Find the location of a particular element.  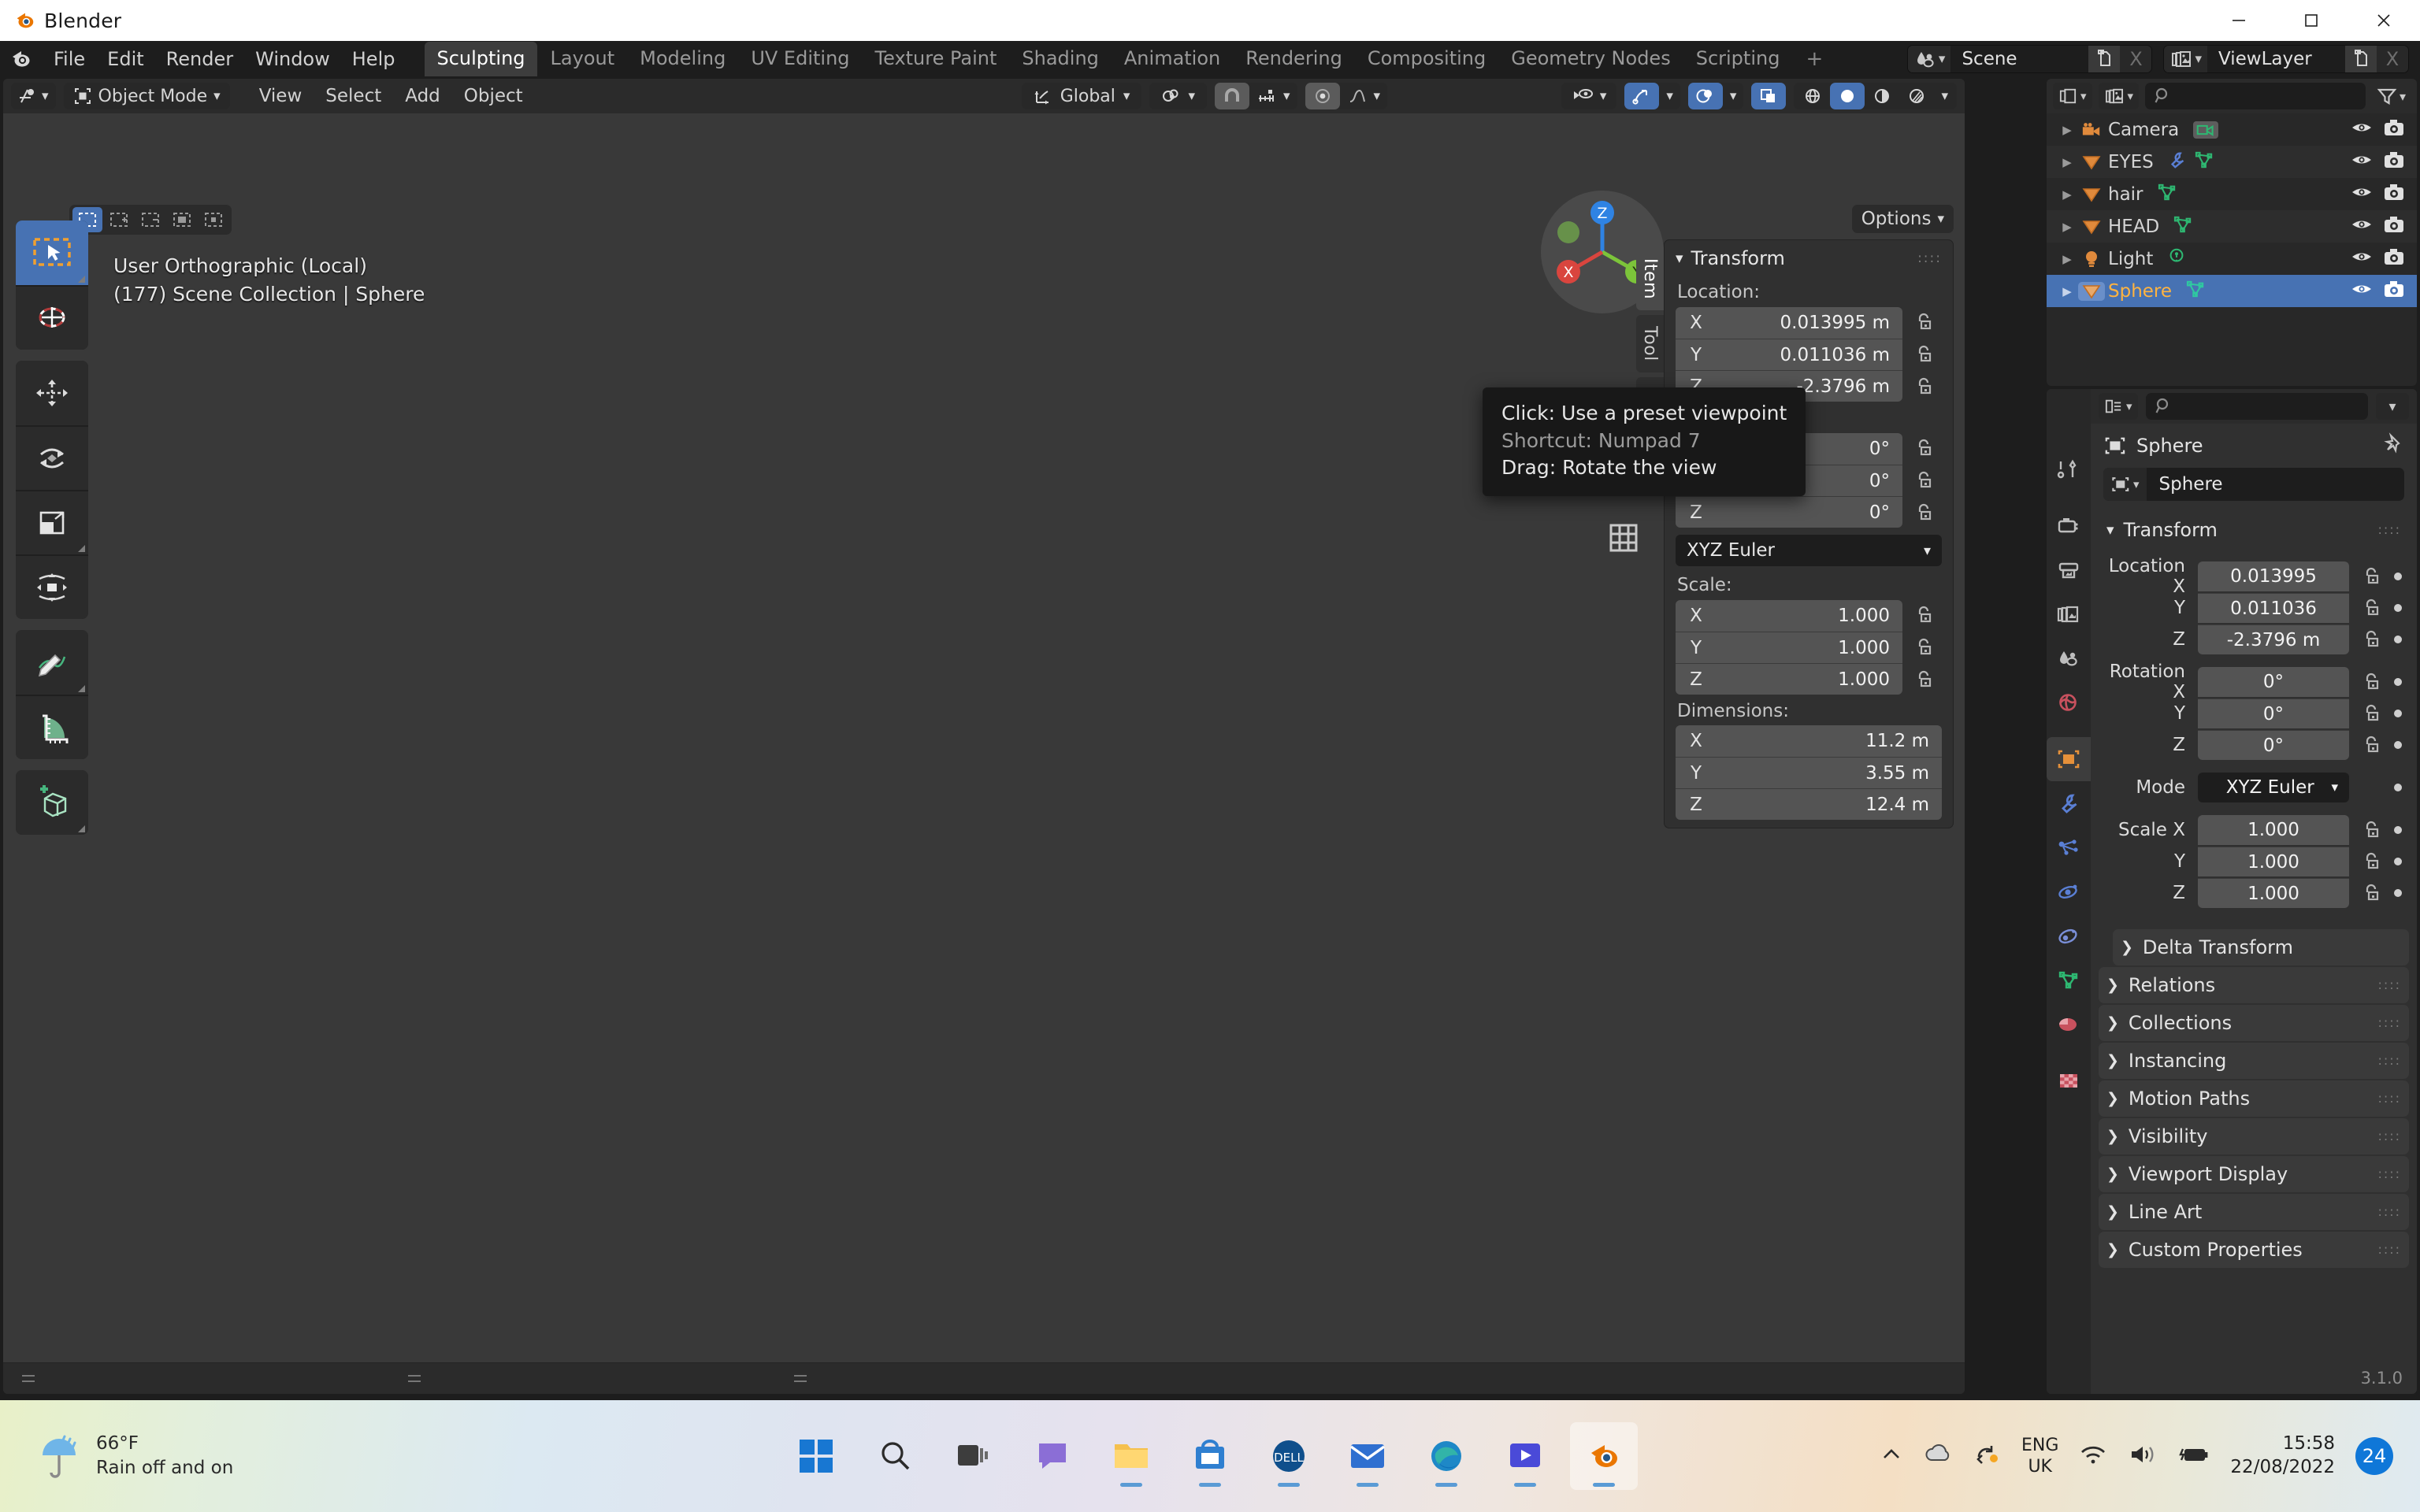

properties-scale-z-row: Z 1.000 is located at coordinates (2254, 893).